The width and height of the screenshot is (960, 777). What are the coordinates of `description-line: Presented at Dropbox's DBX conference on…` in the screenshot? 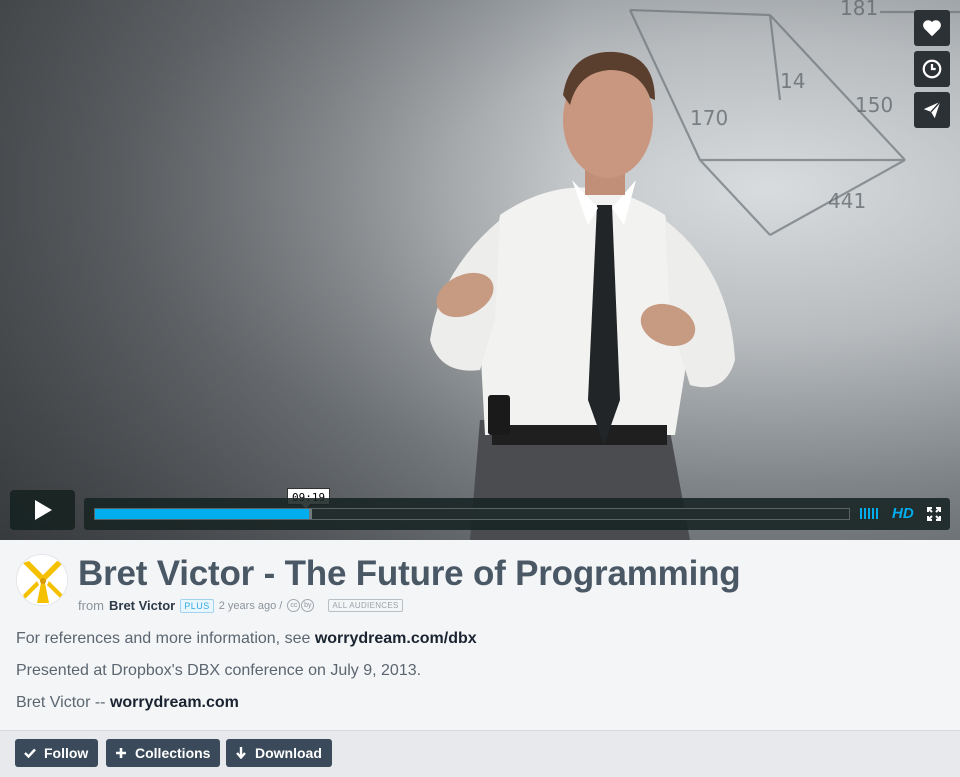 It's located at (218, 671).